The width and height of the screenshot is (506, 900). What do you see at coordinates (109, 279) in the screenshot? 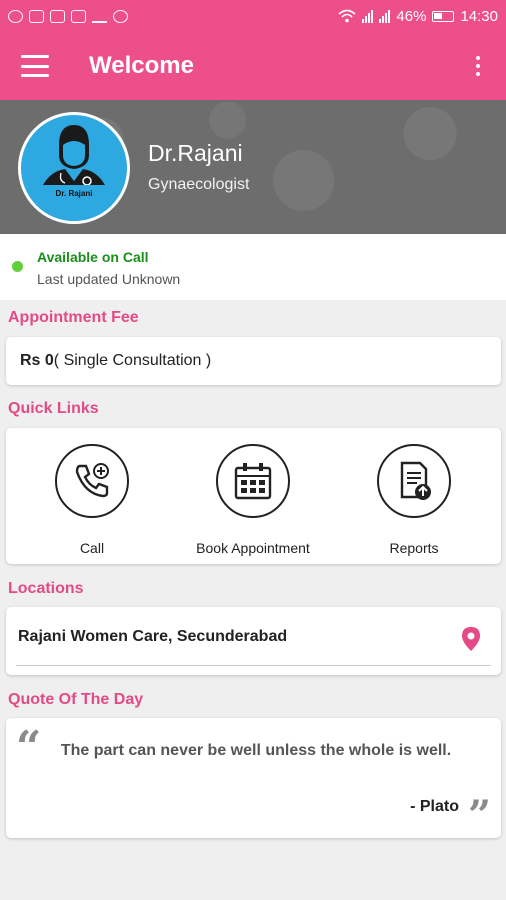
I see `availability-updated: Last updated Unknown` at bounding box center [109, 279].